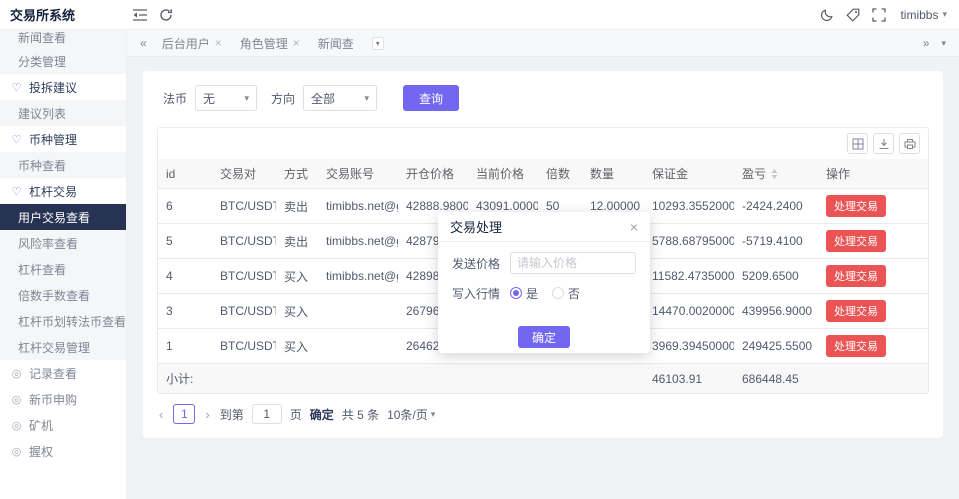 The image size is (959, 499). What do you see at coordinates (944, 14) in the screenshot?
I see `chevron-down-icon: ▾` at bounding box center [944, 14].